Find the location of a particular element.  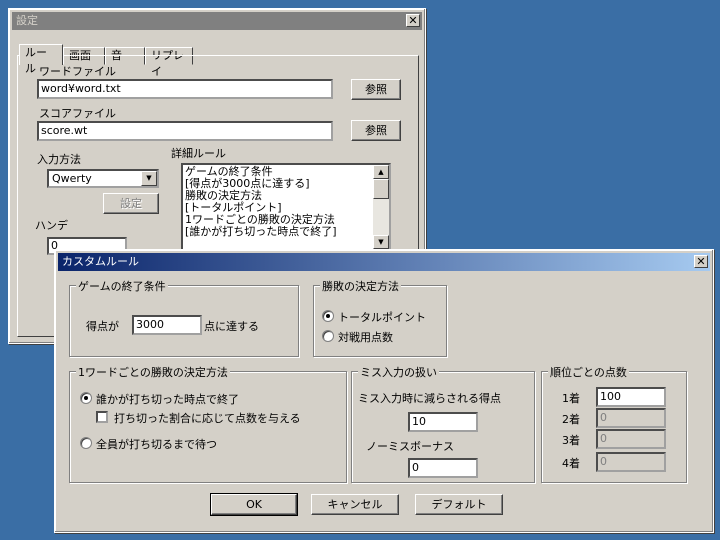

end-score-input: 3000 is located at coordinates (167, 325).